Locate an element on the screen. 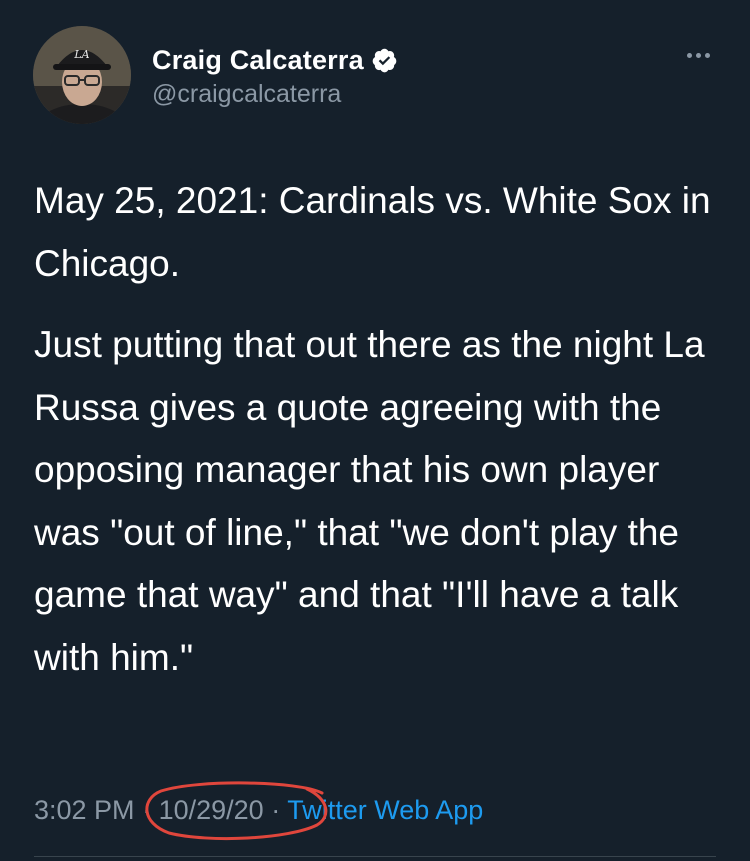  more-options-button is located at coordinates (698, 55).